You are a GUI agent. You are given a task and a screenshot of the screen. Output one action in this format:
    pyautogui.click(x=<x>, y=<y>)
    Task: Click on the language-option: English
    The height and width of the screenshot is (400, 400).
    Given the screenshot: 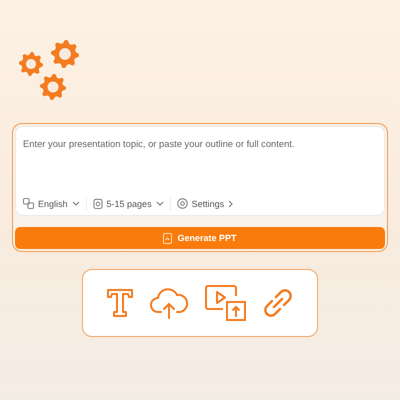 What is the action you would take?
    pyautogui.click(x=51, y=203)
    